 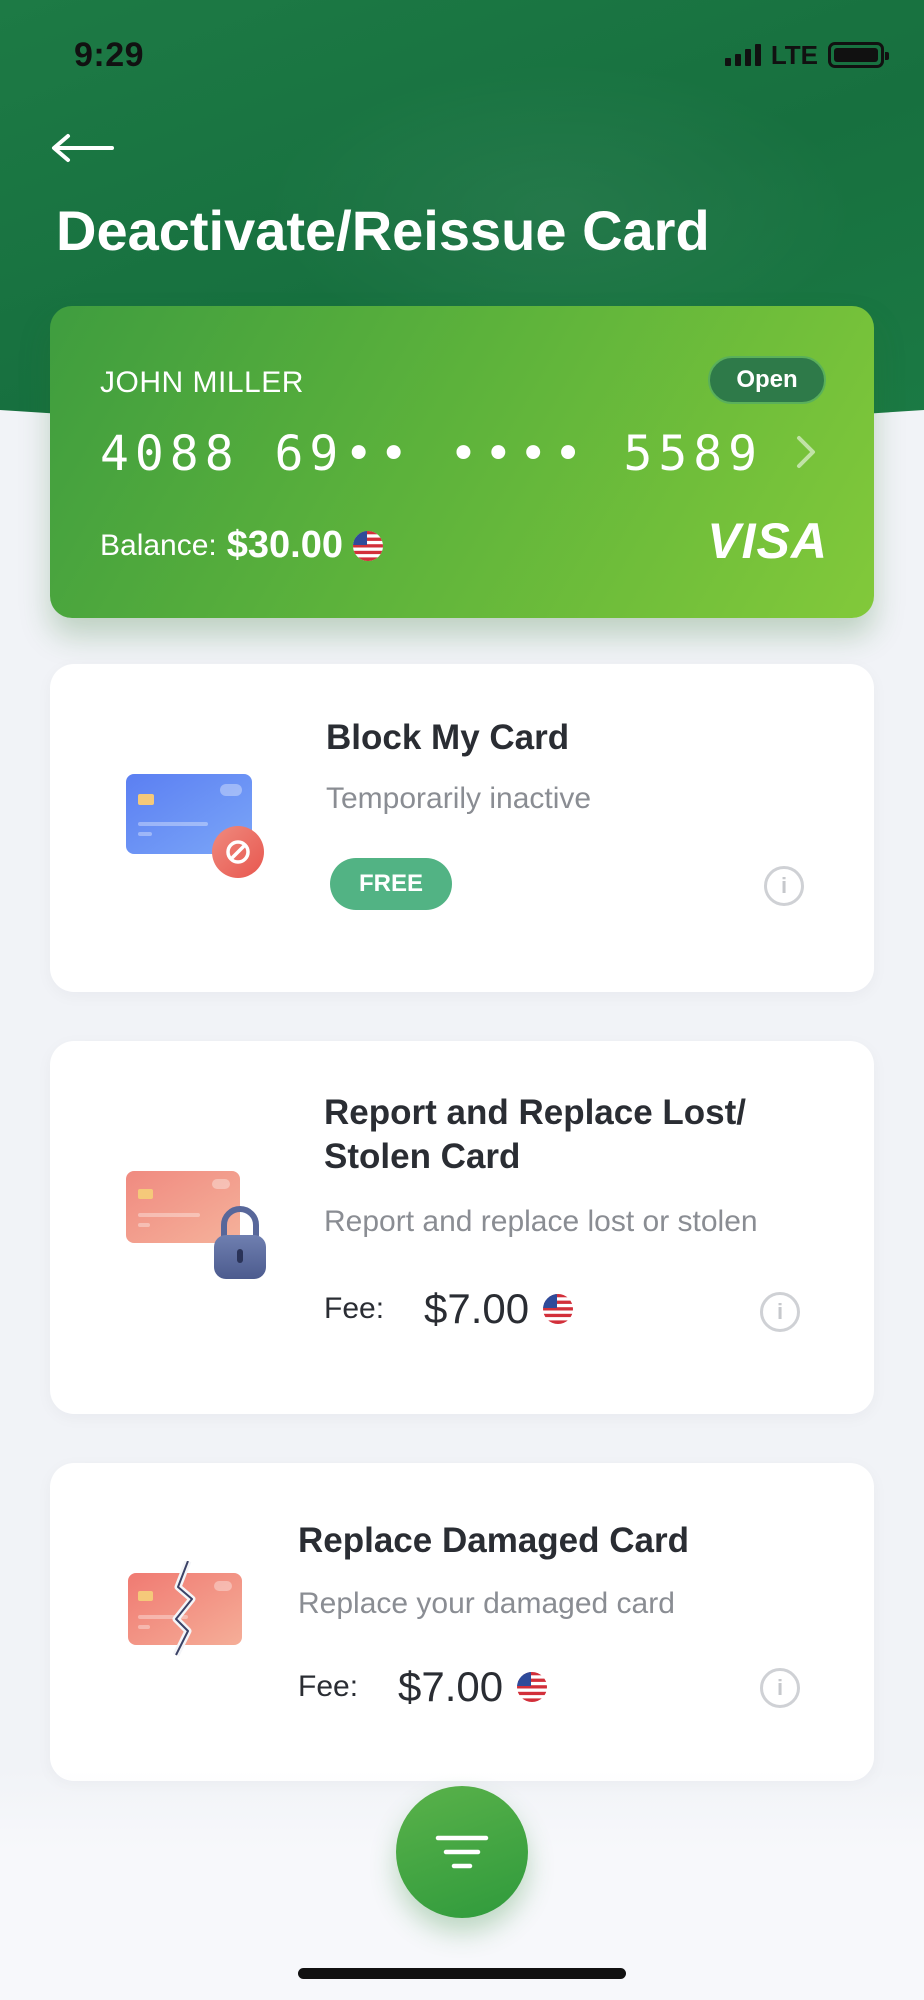 I want to click on back-arrow-icon, so click(x=83, y=148).